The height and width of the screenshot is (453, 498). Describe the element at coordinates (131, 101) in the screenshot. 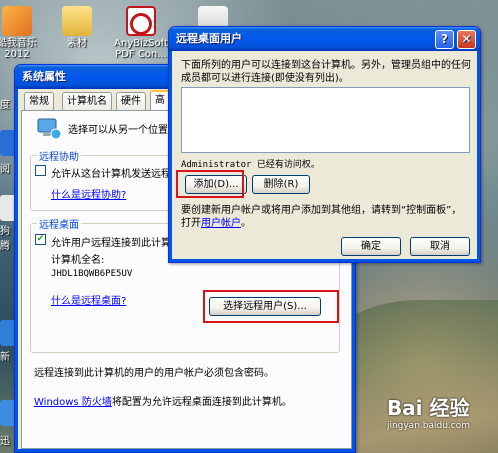

I see `tab-hardware: 硬件` at that location.